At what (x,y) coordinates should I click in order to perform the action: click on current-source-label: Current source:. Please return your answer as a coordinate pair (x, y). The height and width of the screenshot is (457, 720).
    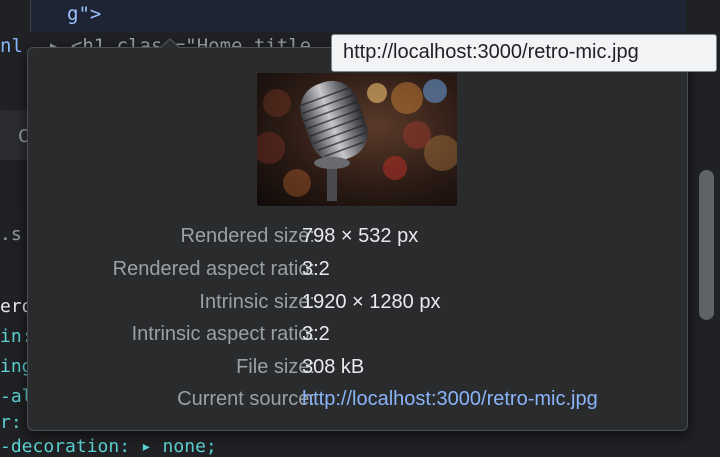
    Looking at the image, I should click on (246, 399).